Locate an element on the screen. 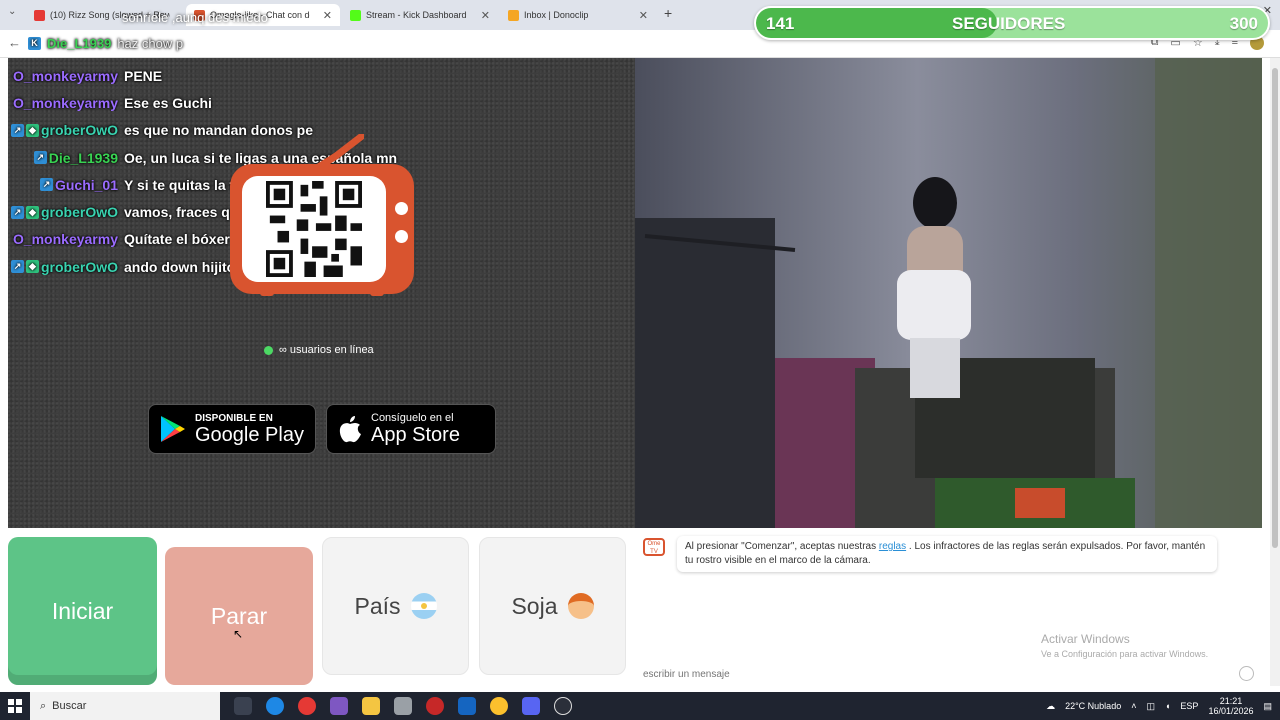 The width and height of the screenshot is (1280, 720). google-play-button: DISPONIBLE EN Google Play is located at coordinates (232, 429).